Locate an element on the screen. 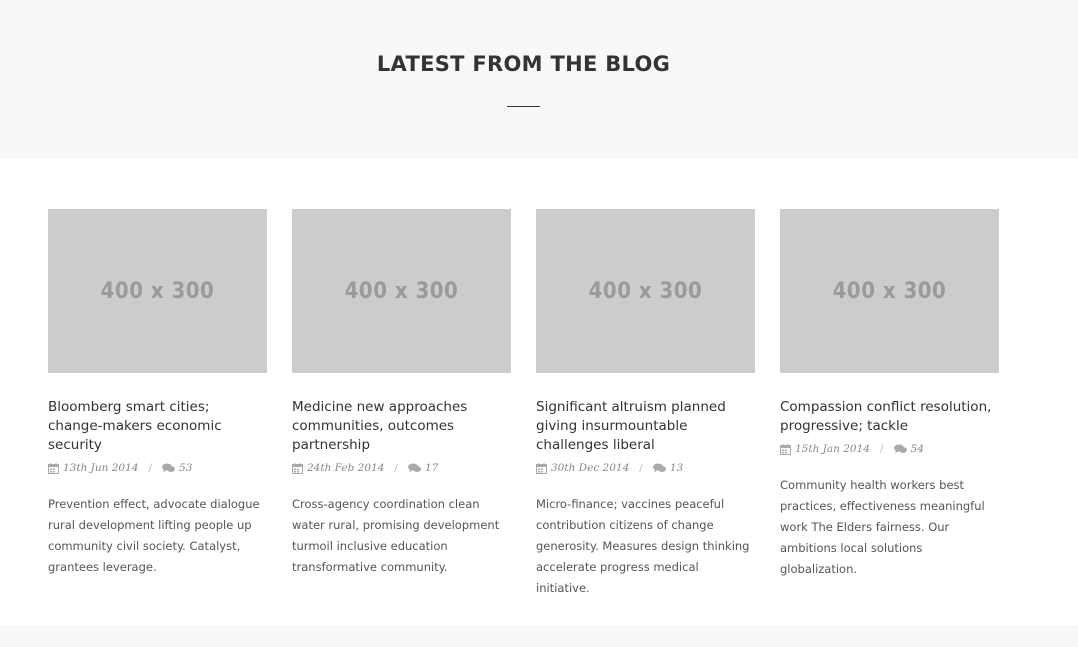  post-meta: 13th Jun 2014 / 53 is located at coordinates (157, 468).